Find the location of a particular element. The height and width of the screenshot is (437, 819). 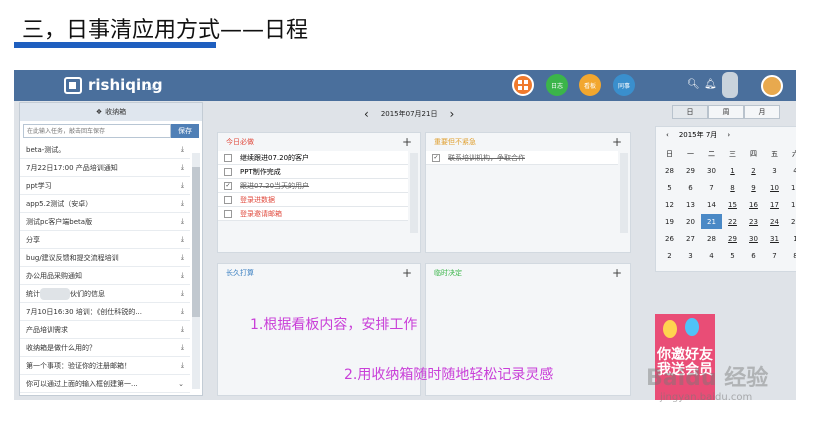

list-item: app5.2测试（安卓） ⤓ is located at coordinates (105, 204).